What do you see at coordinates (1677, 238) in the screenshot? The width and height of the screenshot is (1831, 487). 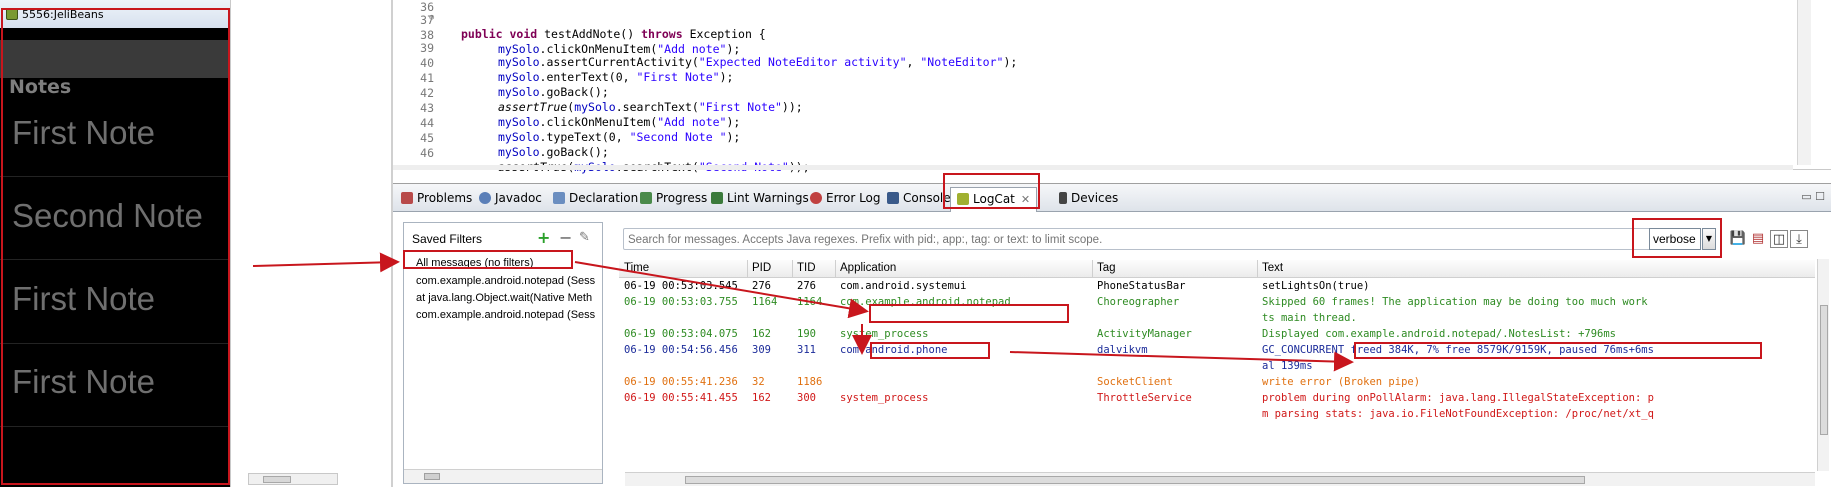 I see `annotation-box-verbose` at bounding box center [1677, 238].